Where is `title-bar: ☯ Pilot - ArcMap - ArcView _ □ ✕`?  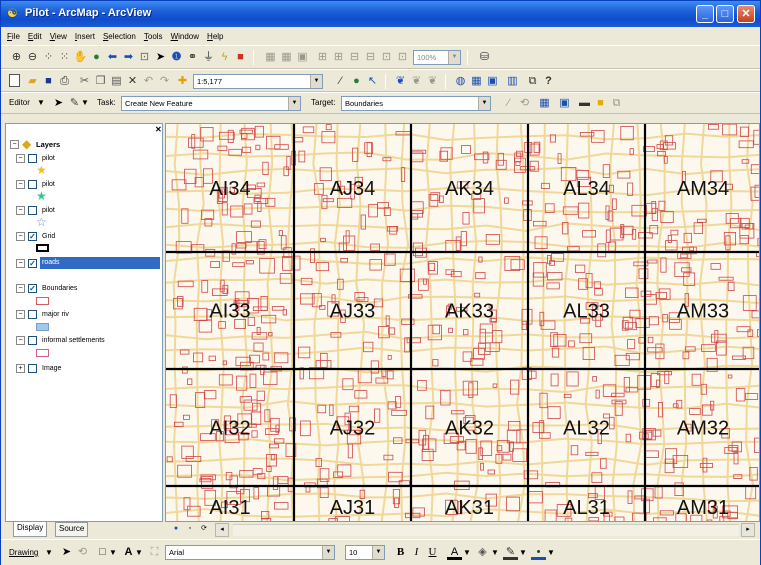
title-bar: ☯ Pilot - ArcMap - ArcView _ □ ✕ is located at coordinates (380, 14).